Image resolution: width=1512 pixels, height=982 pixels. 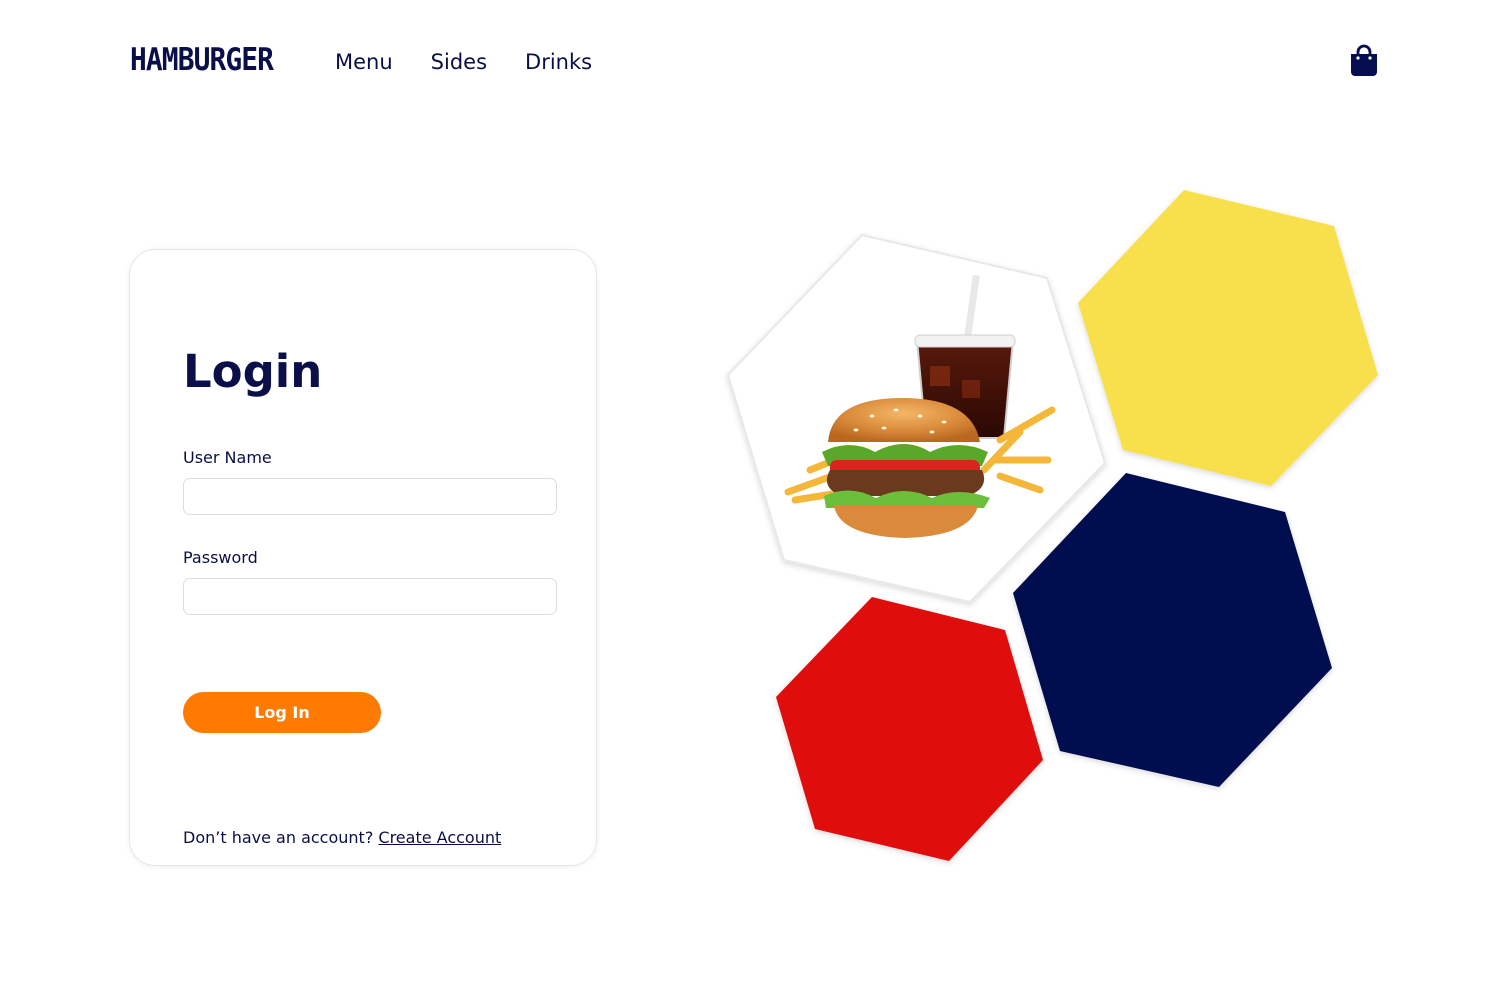 I want to click on brand-logo: HAMBURGER, so click(x=202, y=60).